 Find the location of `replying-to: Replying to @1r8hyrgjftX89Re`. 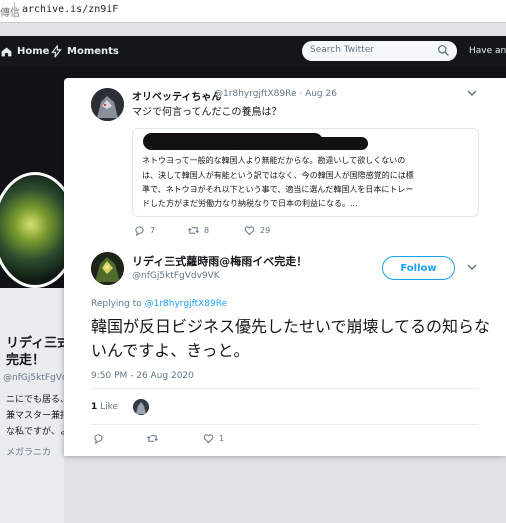

replying-to: Replying to @1r8hyrgjftX89Re is located at coordinates (159, 304).